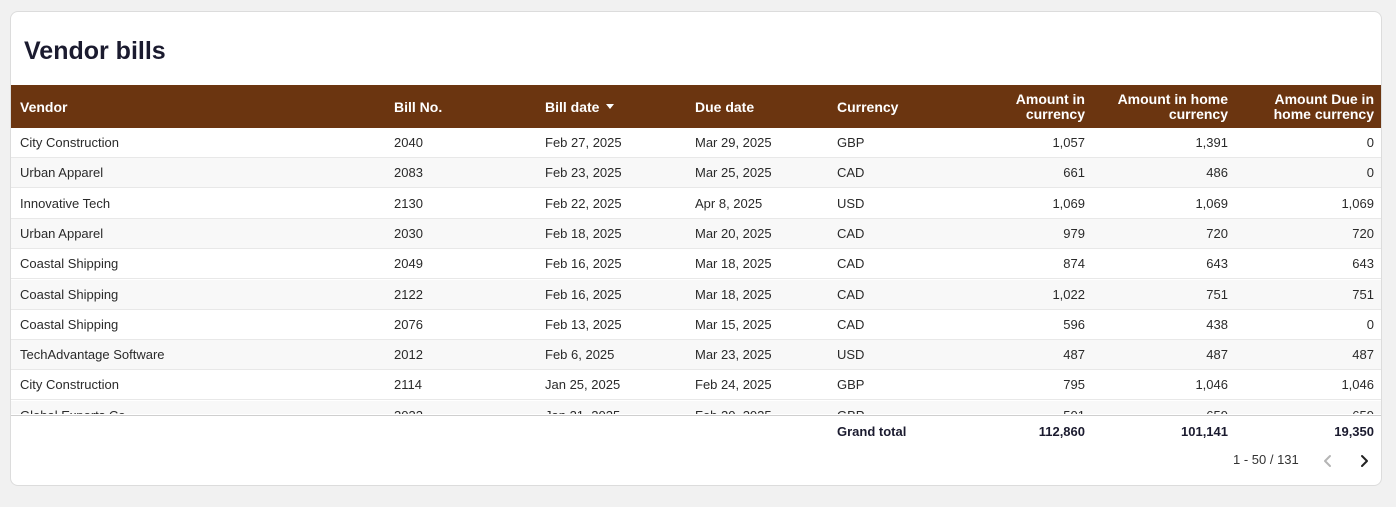  I want to click on cell-amount-in-currency: 874, so click(1074, 264).